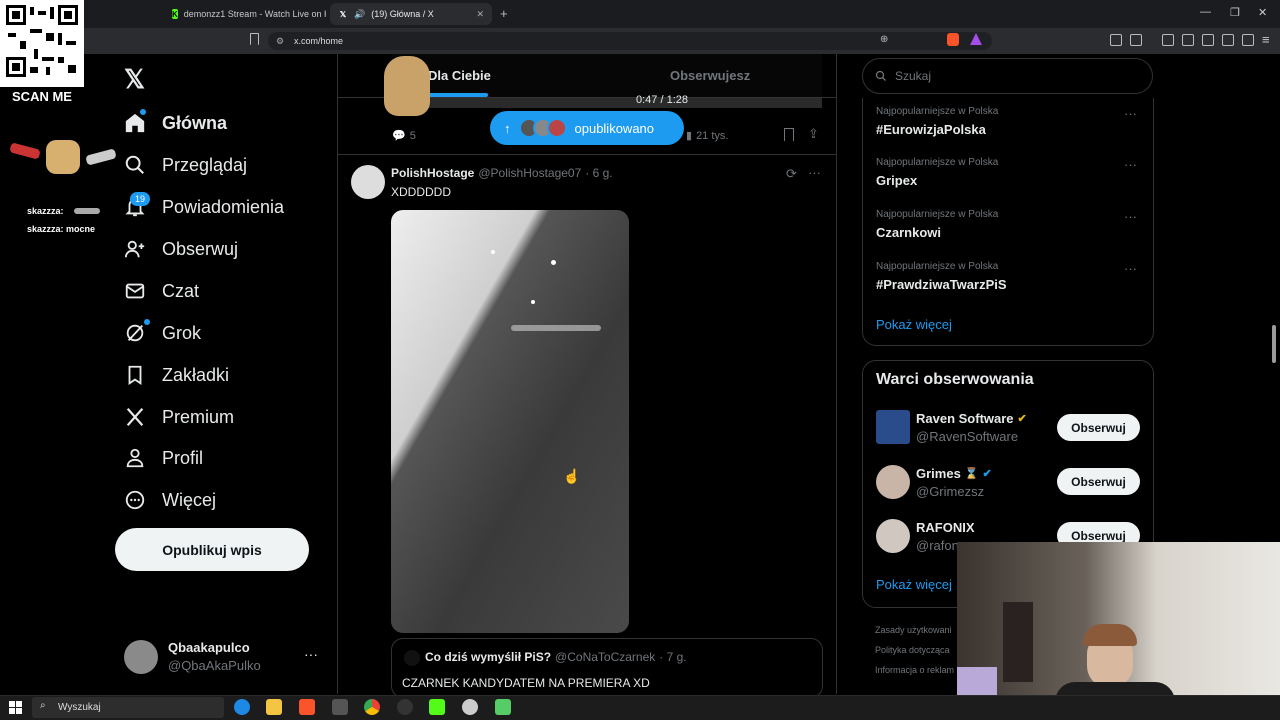 This screenshot has width=1280, height=720. What do you see at coordinates (1235, 12) in the screenshot?
I see `restore-icon: ❐` at bounding box center [1235, 12].